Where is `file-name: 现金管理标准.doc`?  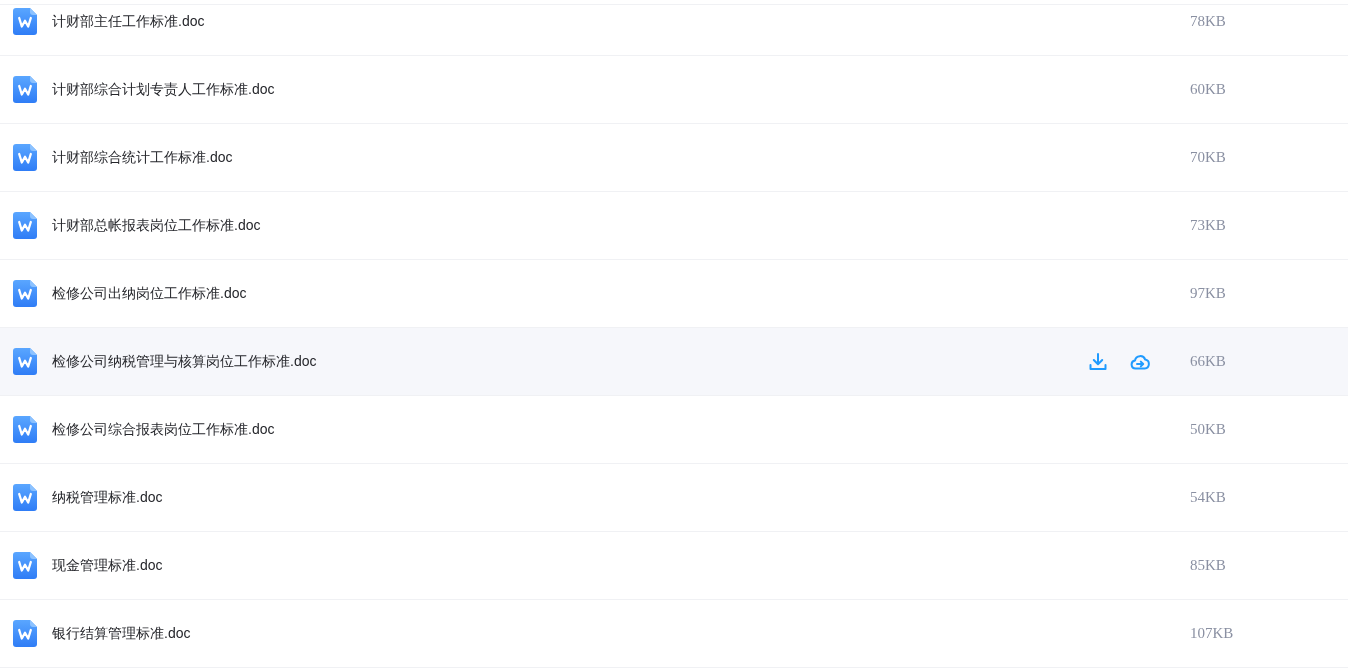
file-name: 现金管理标准.doc is located at coordinates (108, 565).